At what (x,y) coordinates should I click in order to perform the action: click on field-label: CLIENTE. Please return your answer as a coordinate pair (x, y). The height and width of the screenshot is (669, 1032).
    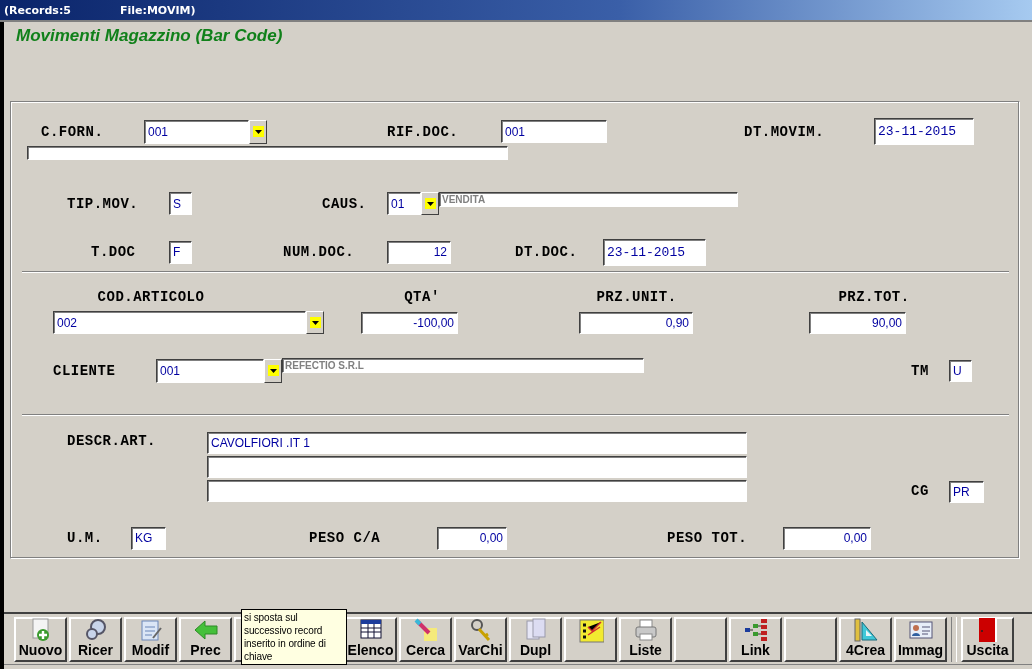
    Looking at the image, I should click on (85, 370).